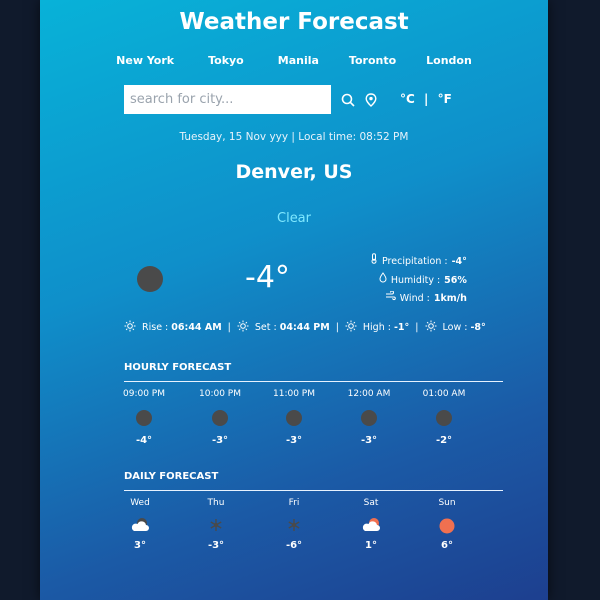  What do you see at coordinates (450, 298) in the screenshot?
I see `wind-value: 1km/h` at bounding box center [450, 298].